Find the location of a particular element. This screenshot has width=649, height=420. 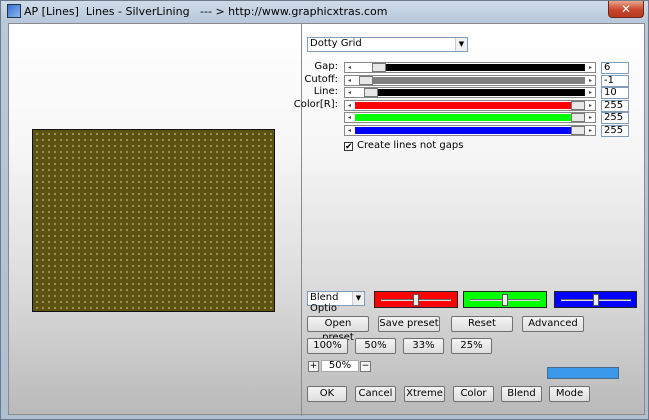

create-lines-label: Create lines not gaps is located at coordinates (410, 145).